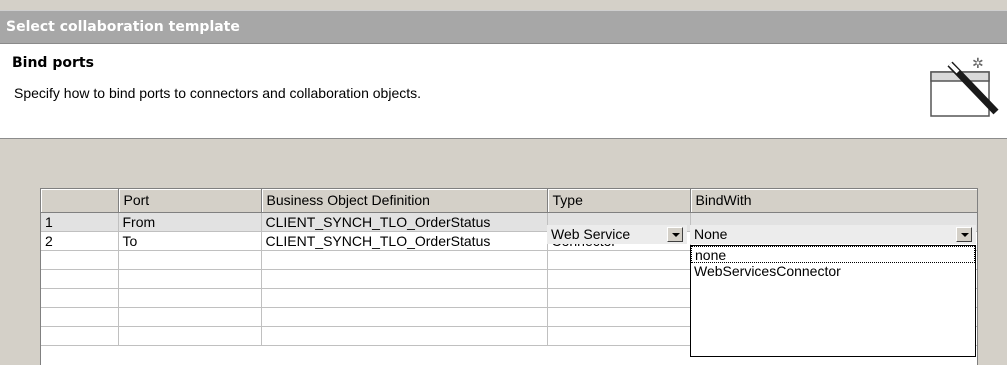 This screenshot has width=1007, height=365. I want to click on dropdown-option-webservicesconnector: WebServicesConnector, so click(833, 271).